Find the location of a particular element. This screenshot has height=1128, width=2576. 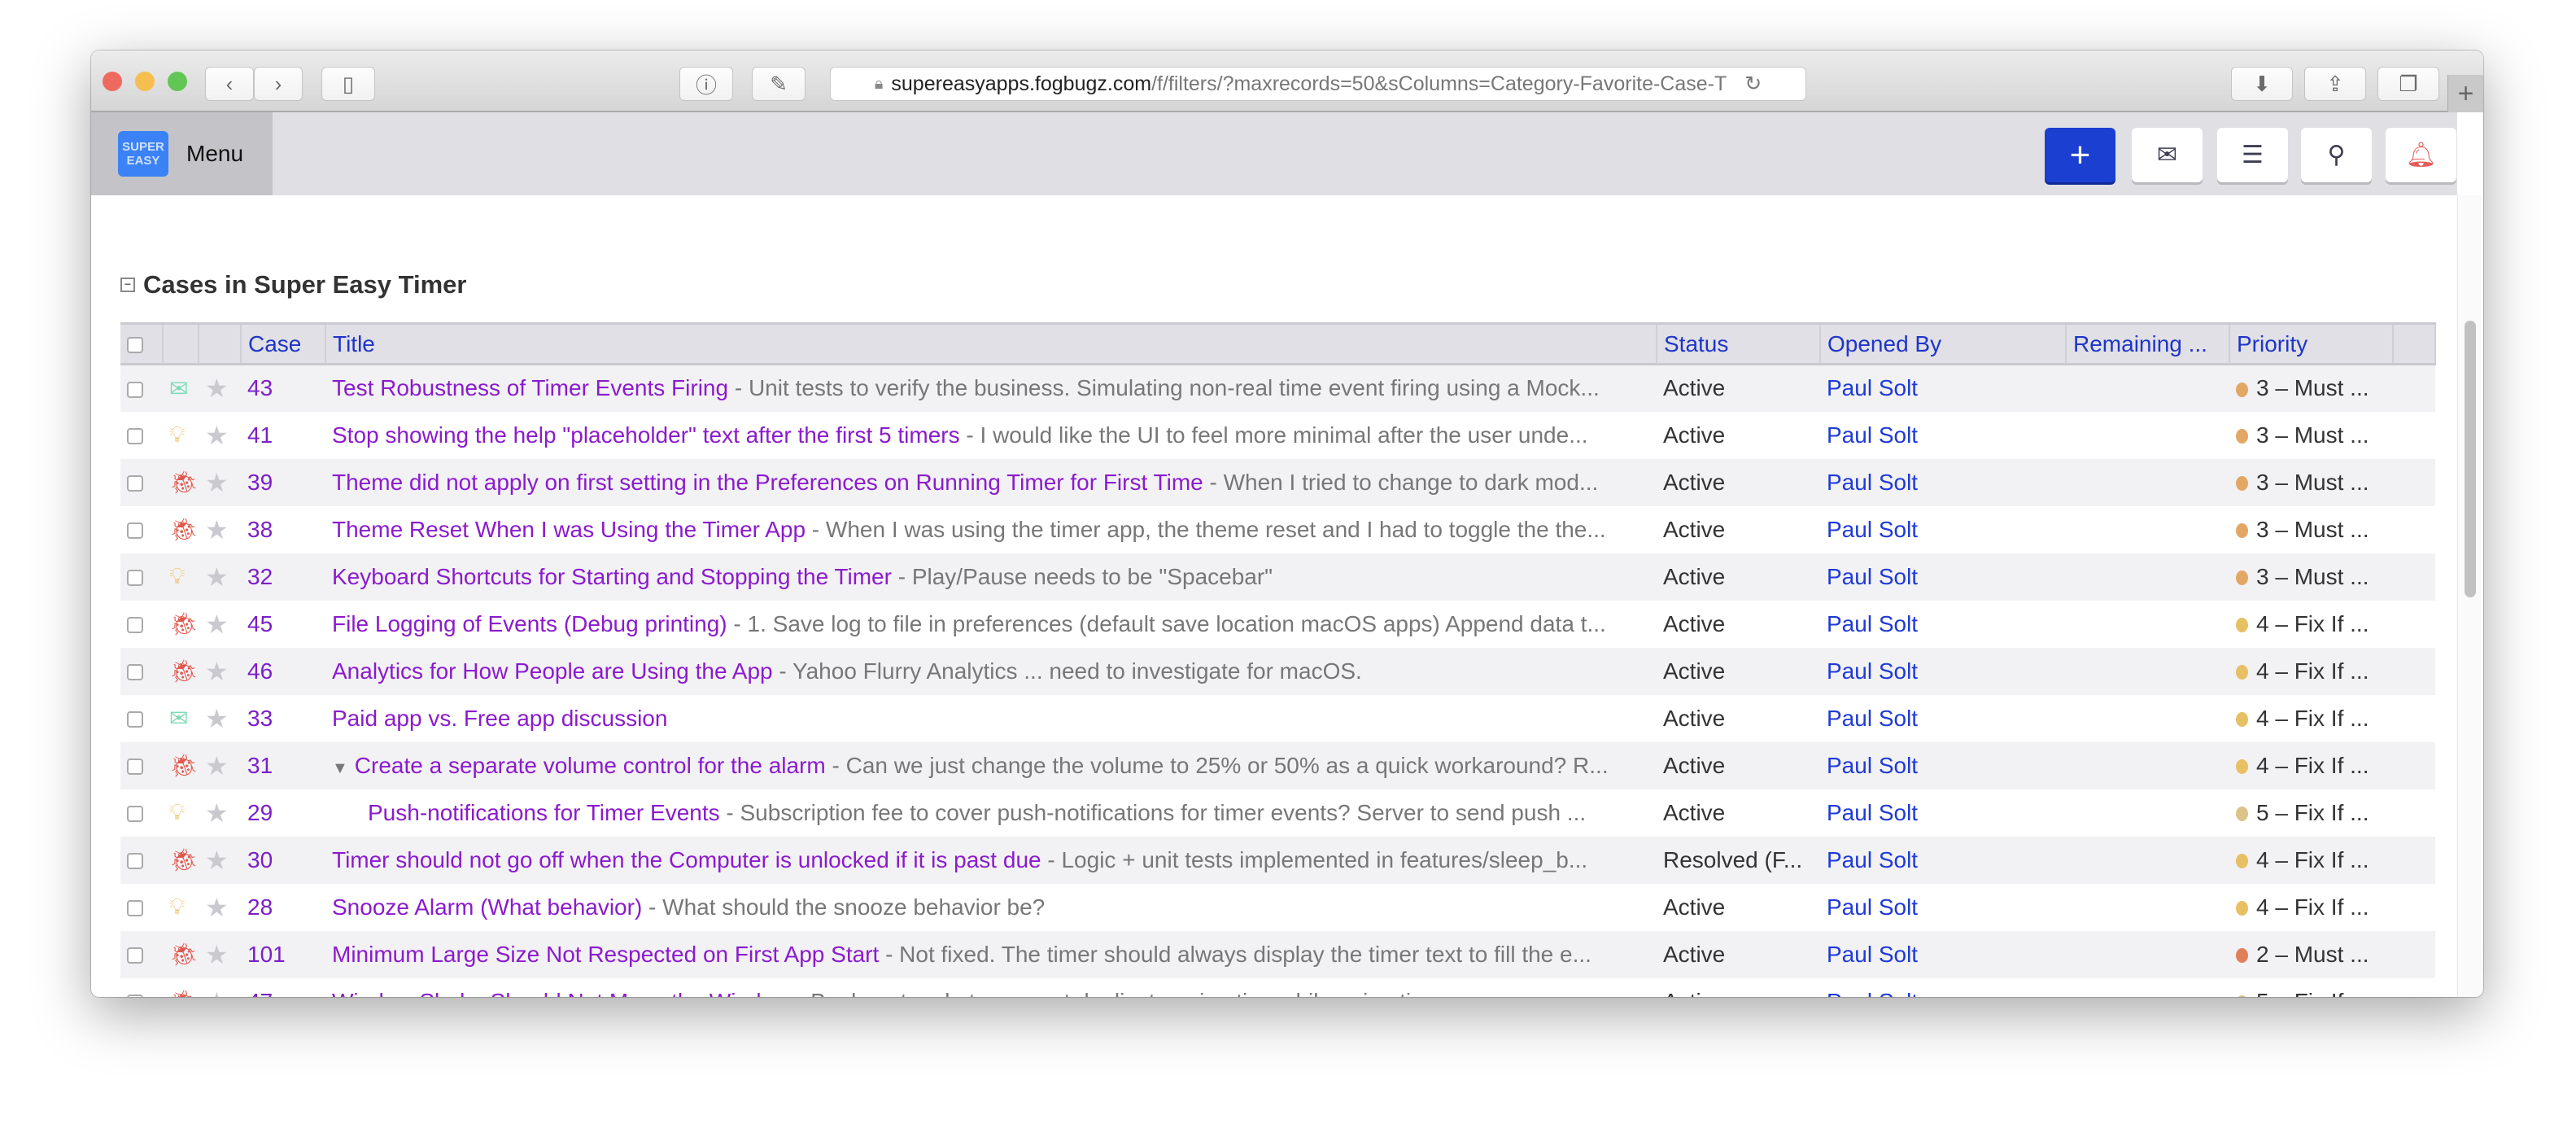

minimize-window-button is located at coordinates (145, 81).